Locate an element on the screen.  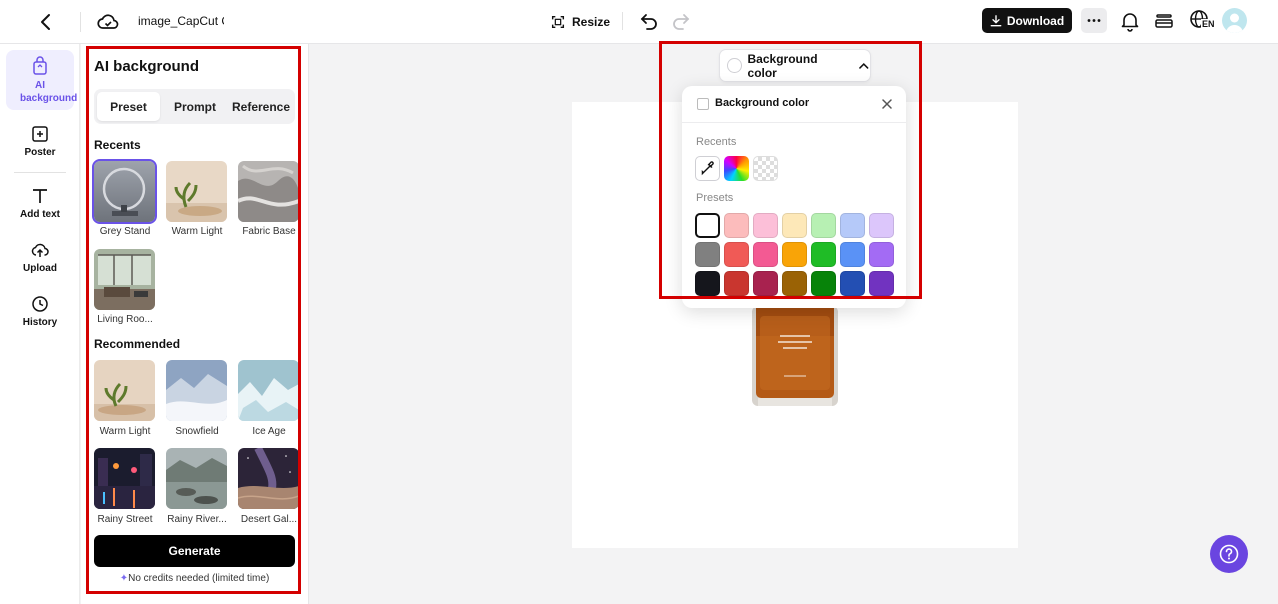
cloud-sync-icon is located at coordinates (108, 22).